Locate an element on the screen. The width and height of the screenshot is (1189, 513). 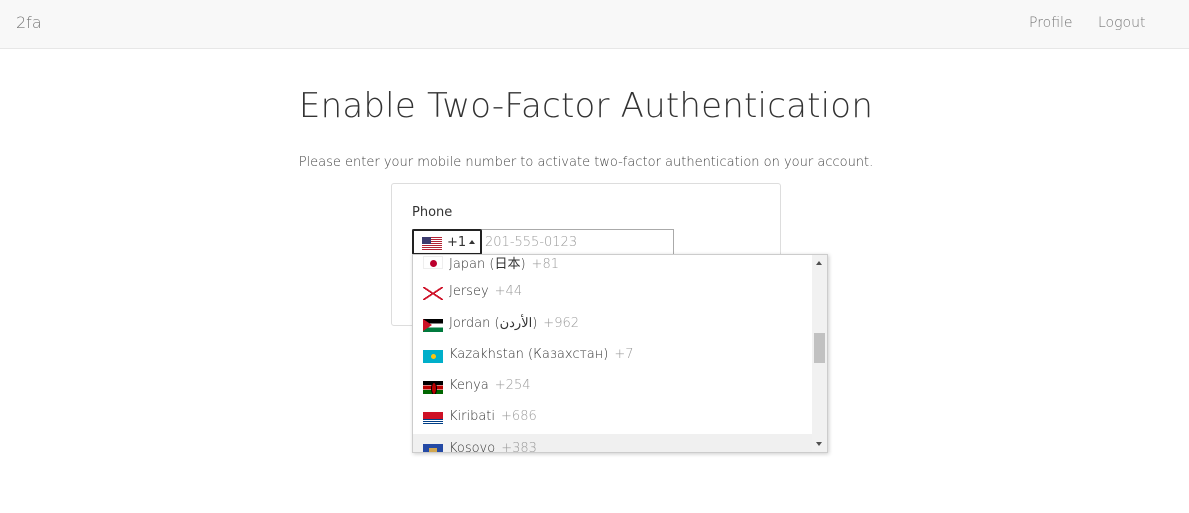
country-option-japan: Japan (日本) +81 is located at coordinates (613, 266).